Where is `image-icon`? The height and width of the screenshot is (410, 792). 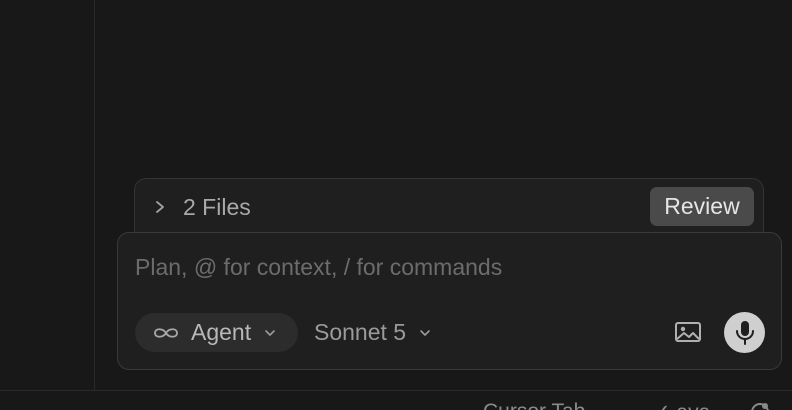
image-icon is located at coordinates (688, 332).